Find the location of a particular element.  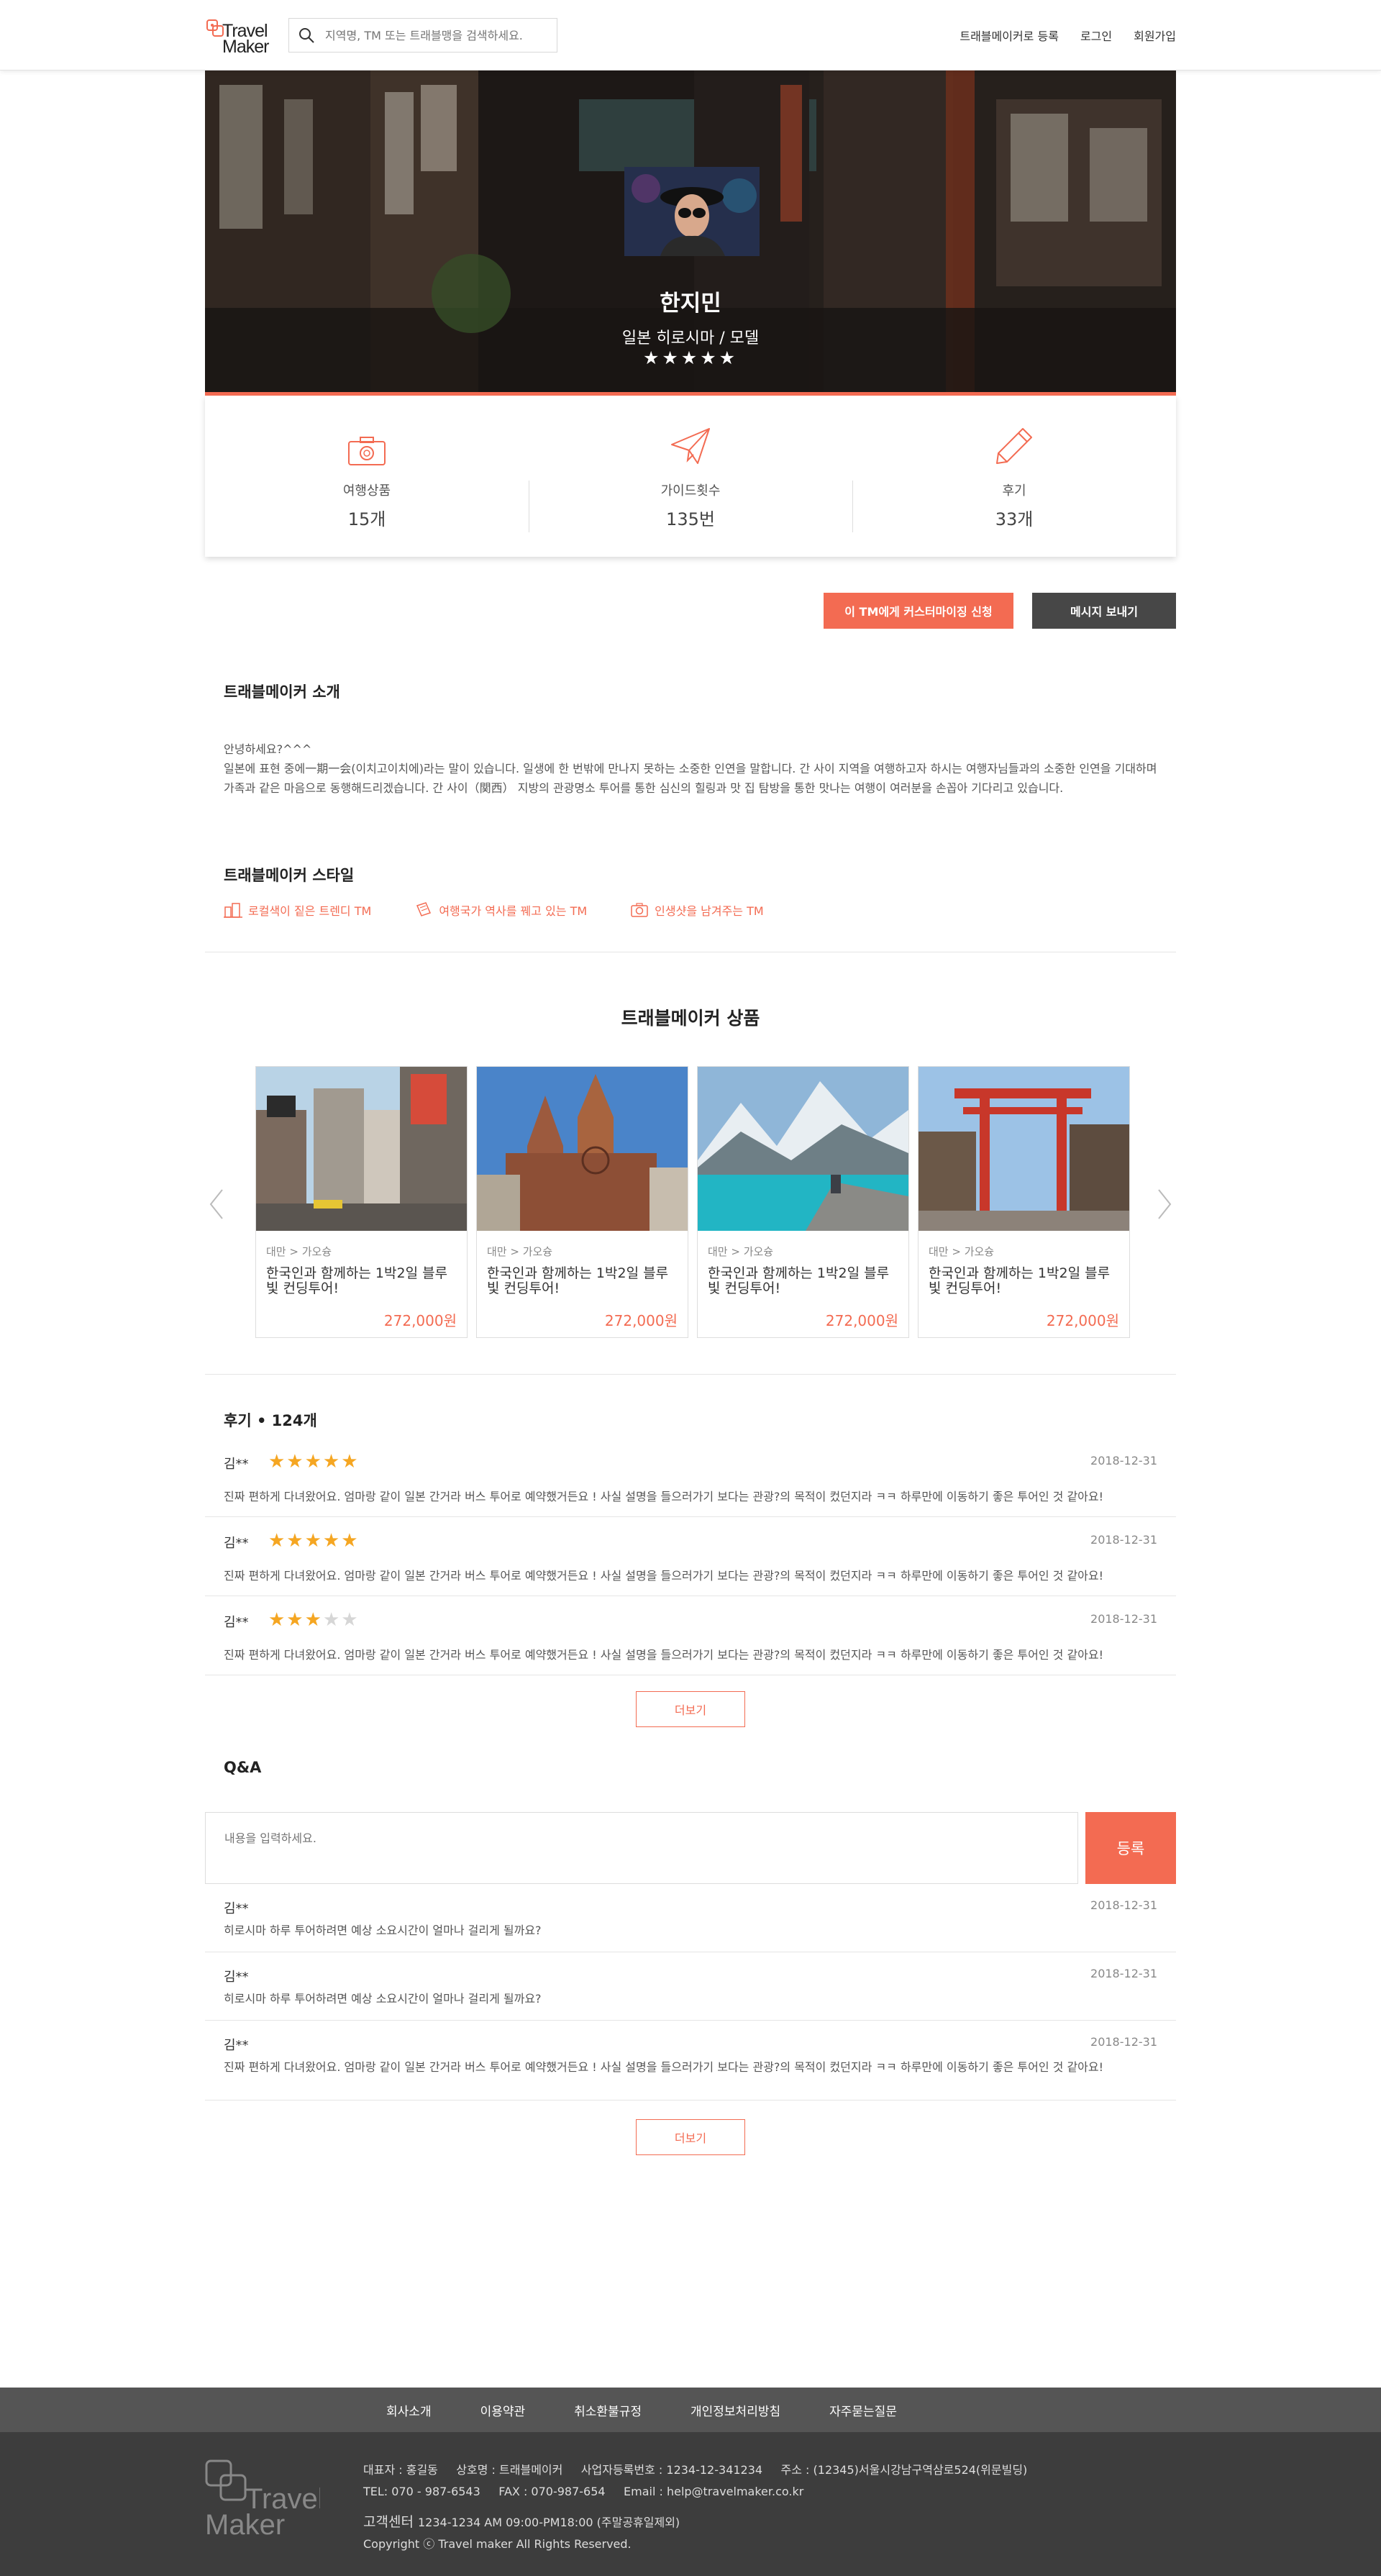

qa-more-button: 더보기 is located at coordinates (690, 2137).